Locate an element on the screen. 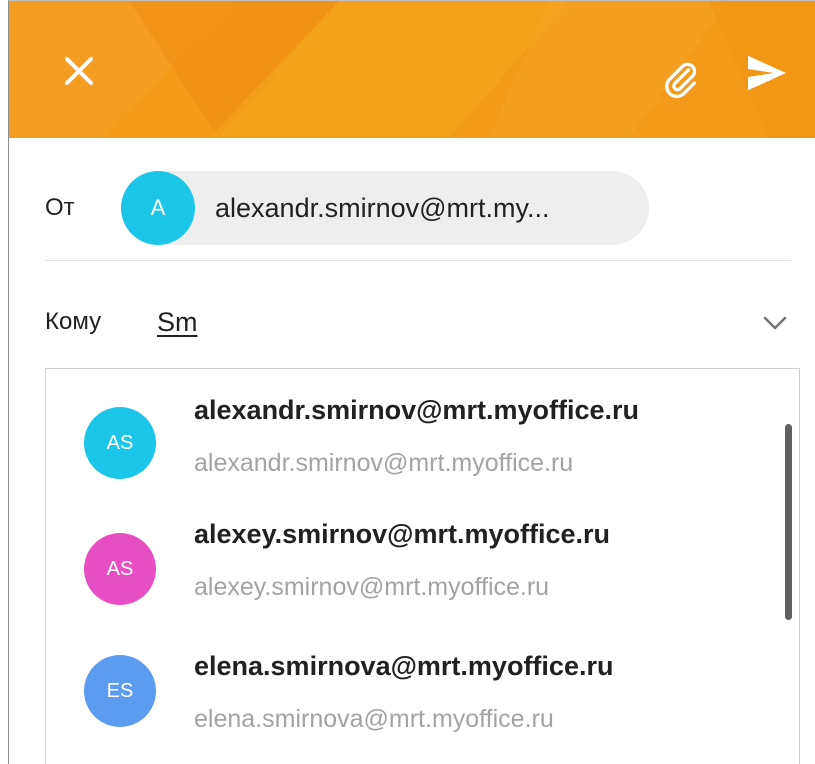 The image size is (815, 764). close-button is located at coordinates (79, 71).